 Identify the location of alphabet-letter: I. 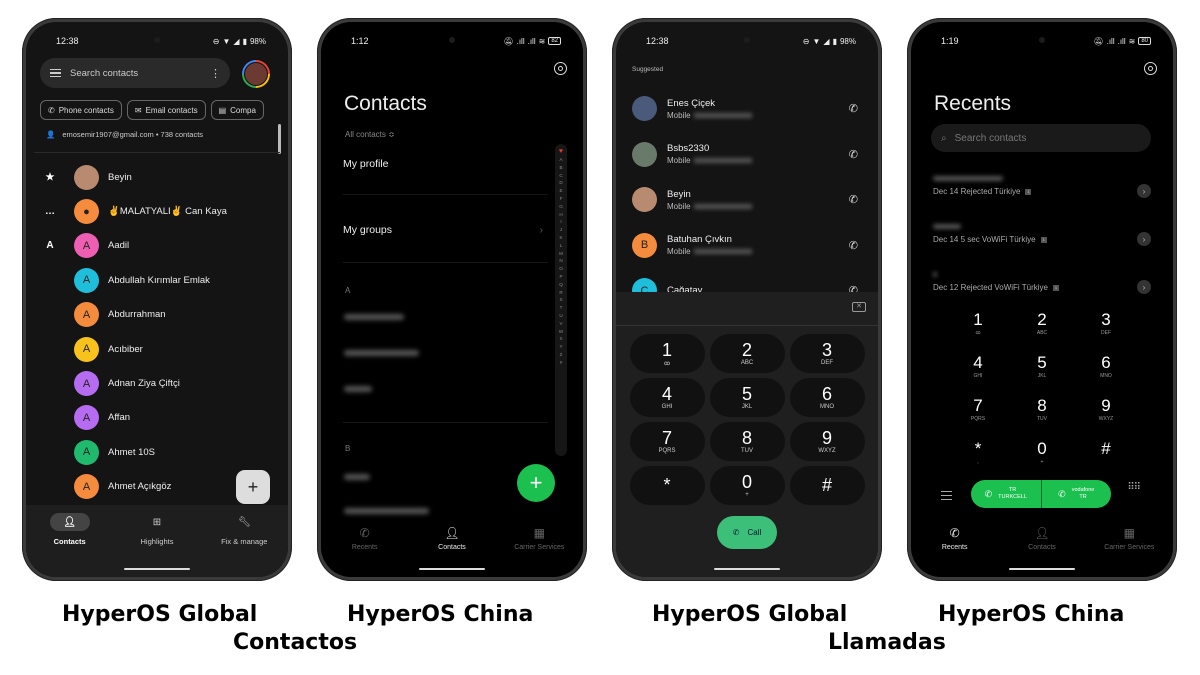
(560, 222).